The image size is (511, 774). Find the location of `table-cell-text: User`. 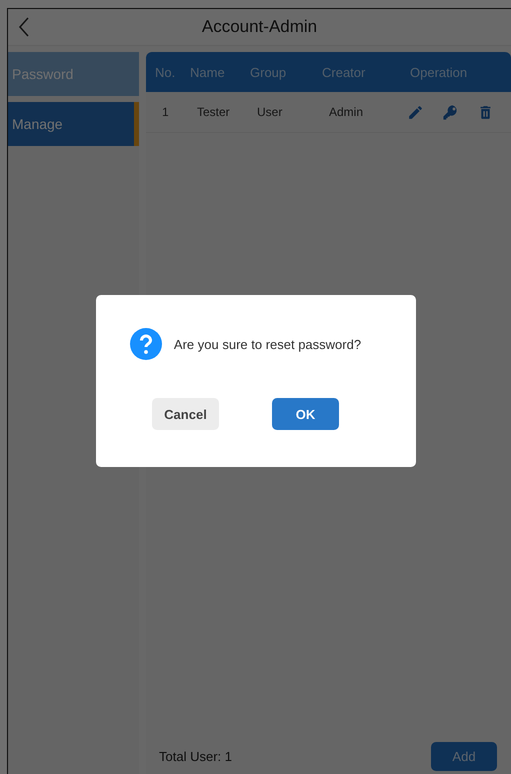

table-cell-text: User is located at coordinates (270, 112).